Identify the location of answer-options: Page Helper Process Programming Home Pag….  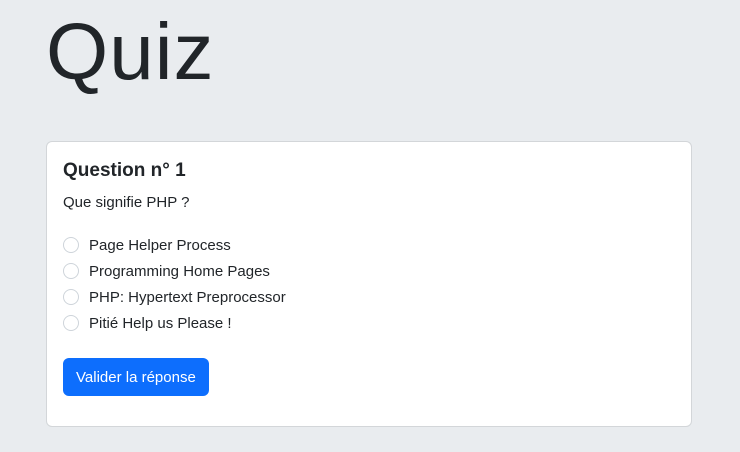
(174, 284).